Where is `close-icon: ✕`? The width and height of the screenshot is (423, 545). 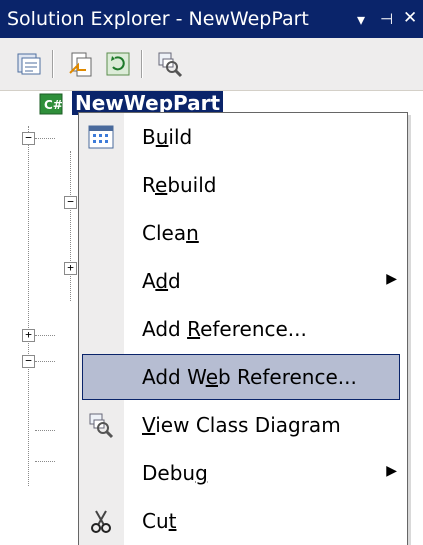 close-icon: ✕ is located at coordinates (410, 18).